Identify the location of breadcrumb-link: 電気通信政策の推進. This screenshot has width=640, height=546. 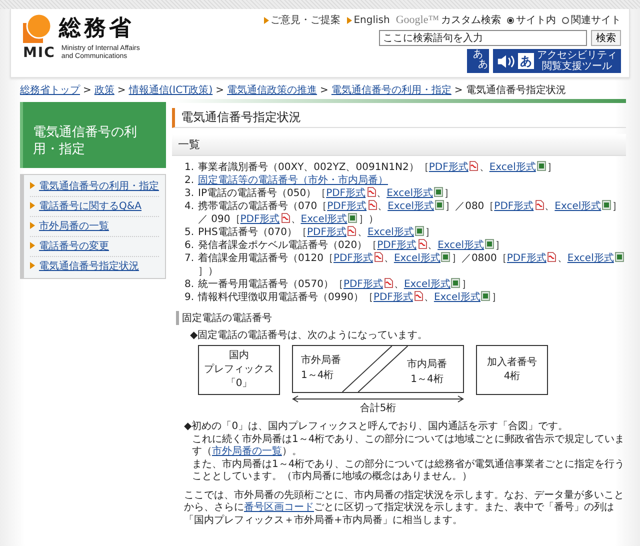
(272, 90).